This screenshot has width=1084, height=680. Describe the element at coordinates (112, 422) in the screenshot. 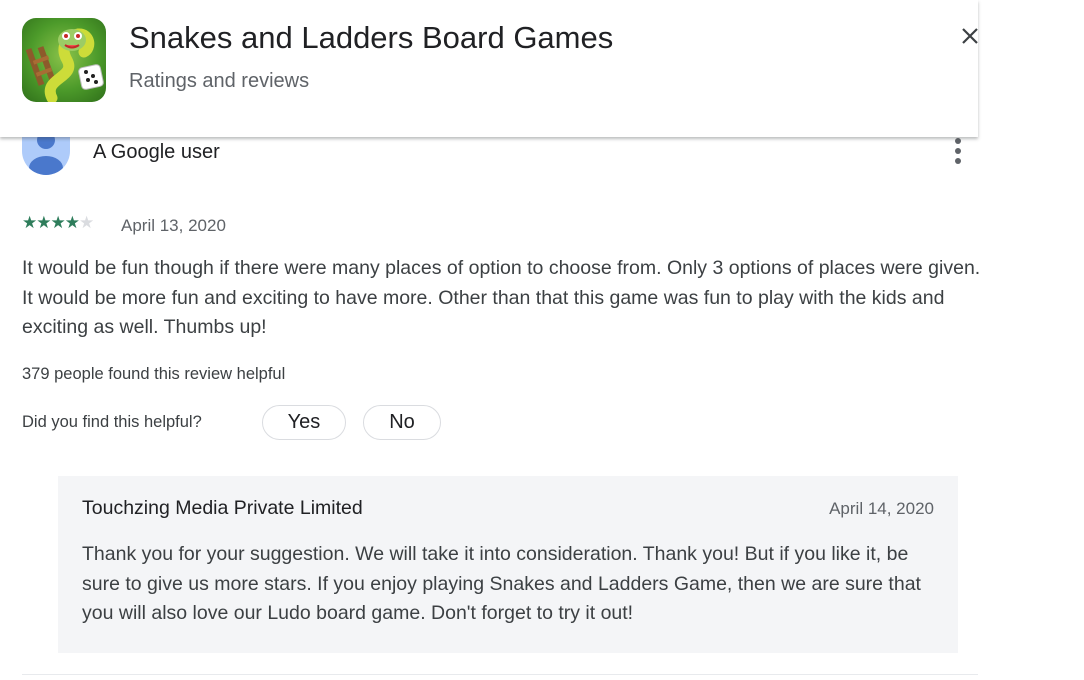

I see `helpful-question: Did you find this helpful?` at that location.